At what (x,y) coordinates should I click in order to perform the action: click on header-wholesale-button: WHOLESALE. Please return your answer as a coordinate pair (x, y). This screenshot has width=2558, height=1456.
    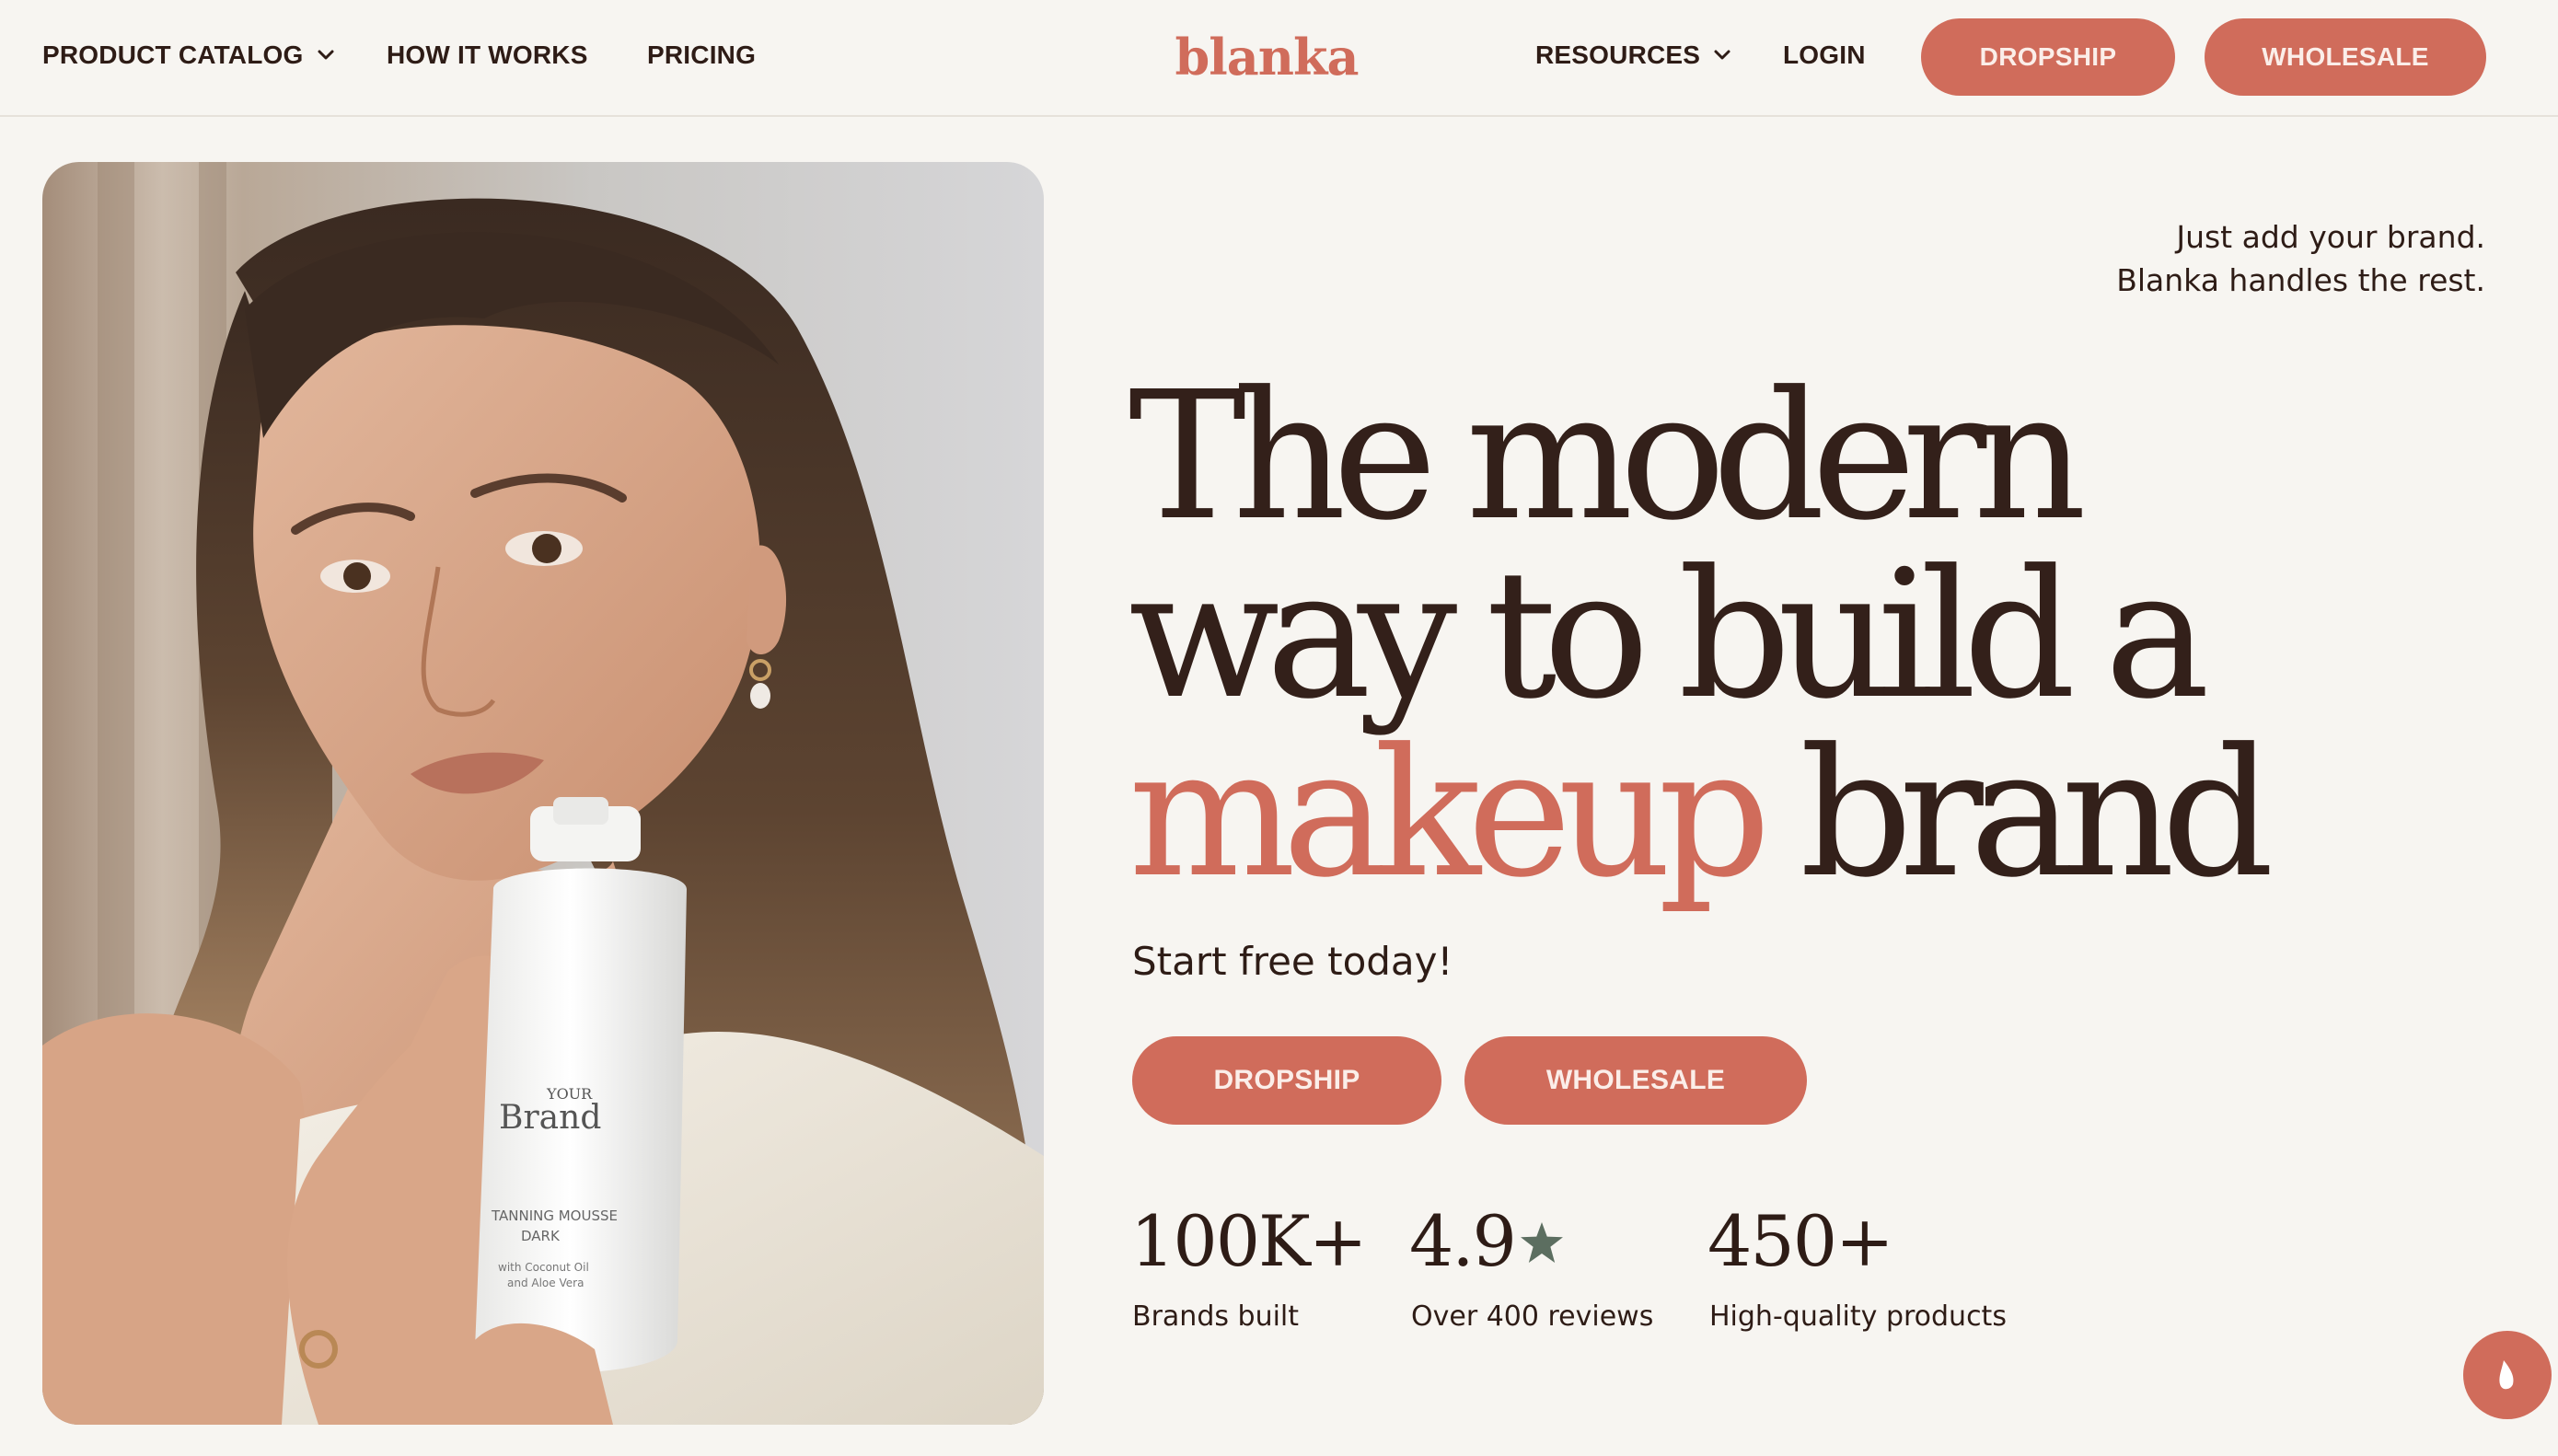
    Looking at the image, I should click on (2345, 57).